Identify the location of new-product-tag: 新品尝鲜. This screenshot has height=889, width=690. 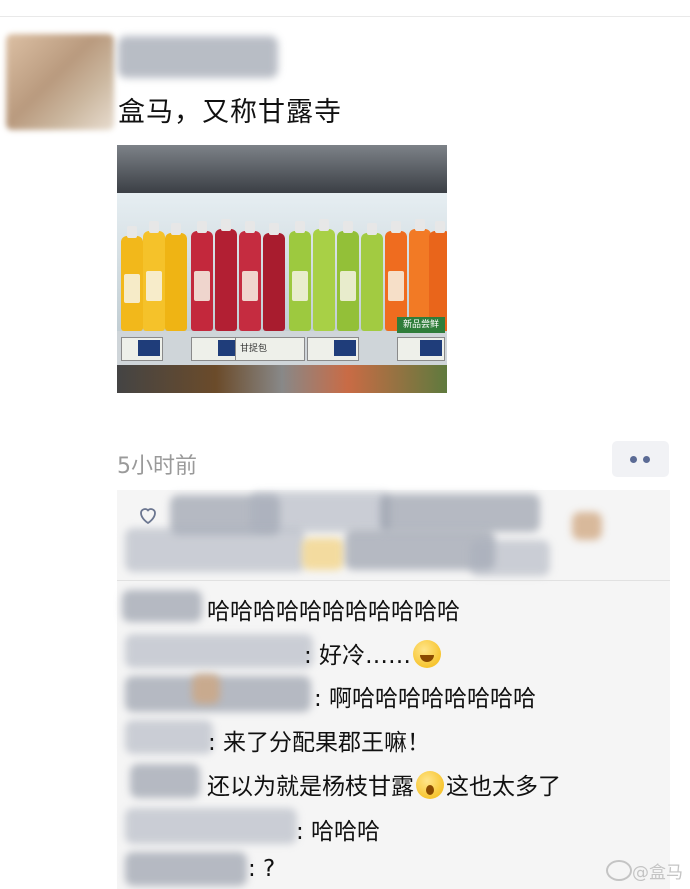
(421, 325).